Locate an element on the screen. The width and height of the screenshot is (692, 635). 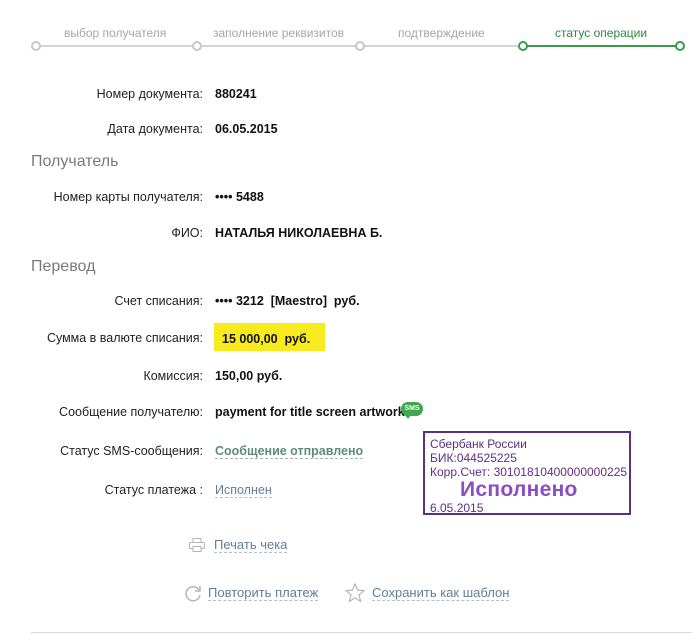
account-label: Счет списания: is located at coordinates (158, 301).